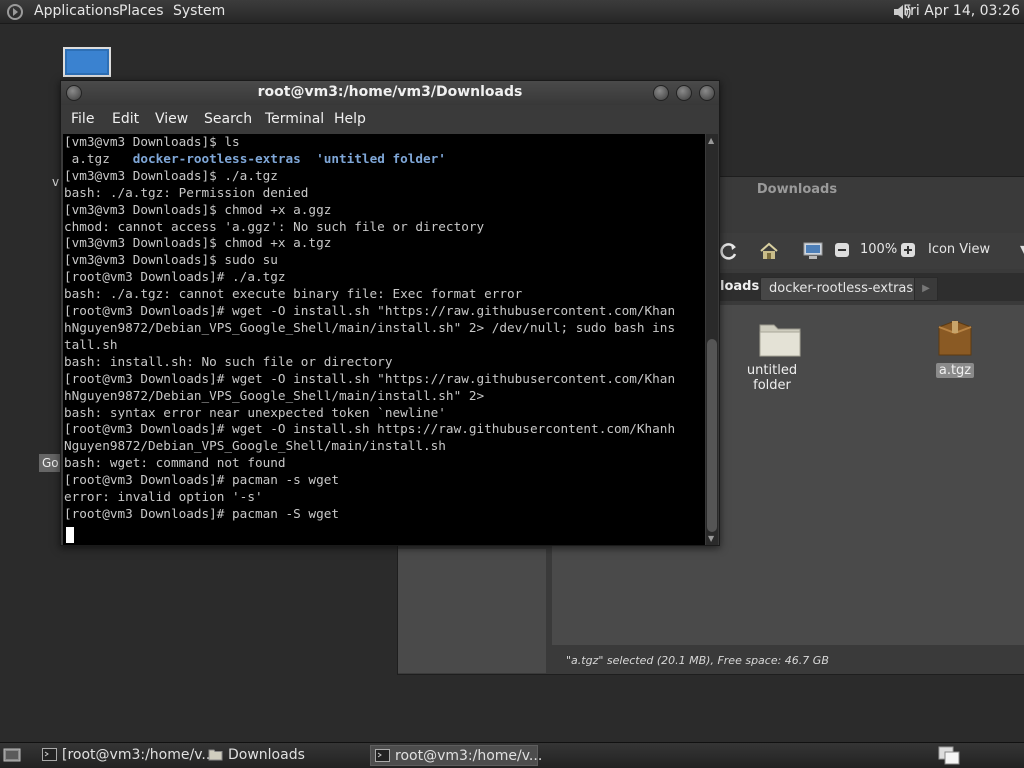 Image resolution: width=1024 pixels, height=768 pixels. I want to click on taskbar-task-downloads: Downloads, so click(284, 755).